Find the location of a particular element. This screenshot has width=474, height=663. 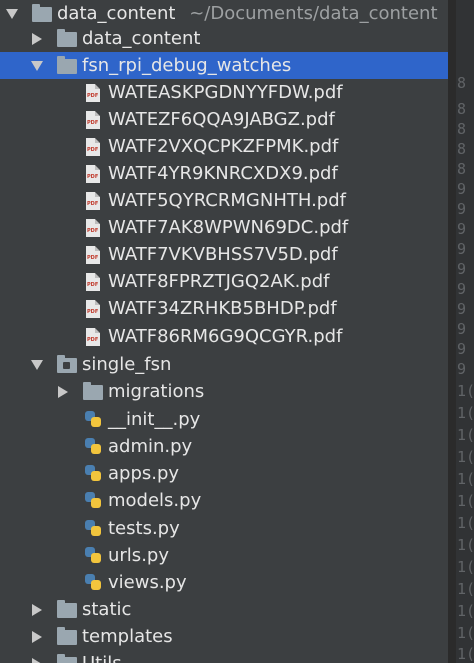

tree-item-pdf: WATF7VKVBHSS7V5D.pdf is located at coordinates (224, 254).